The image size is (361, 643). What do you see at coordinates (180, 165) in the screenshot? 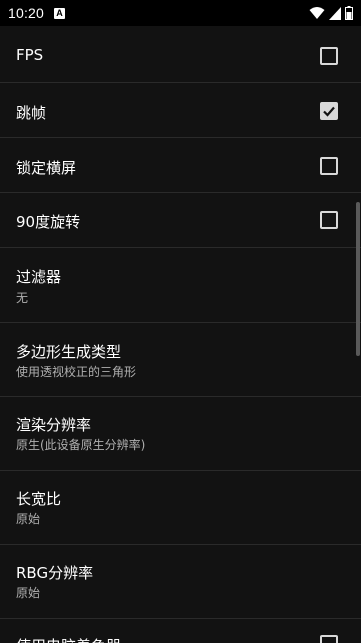
I see `setting-row-lock-landscape: 锁定横屏` at bounding box center [180, 165].